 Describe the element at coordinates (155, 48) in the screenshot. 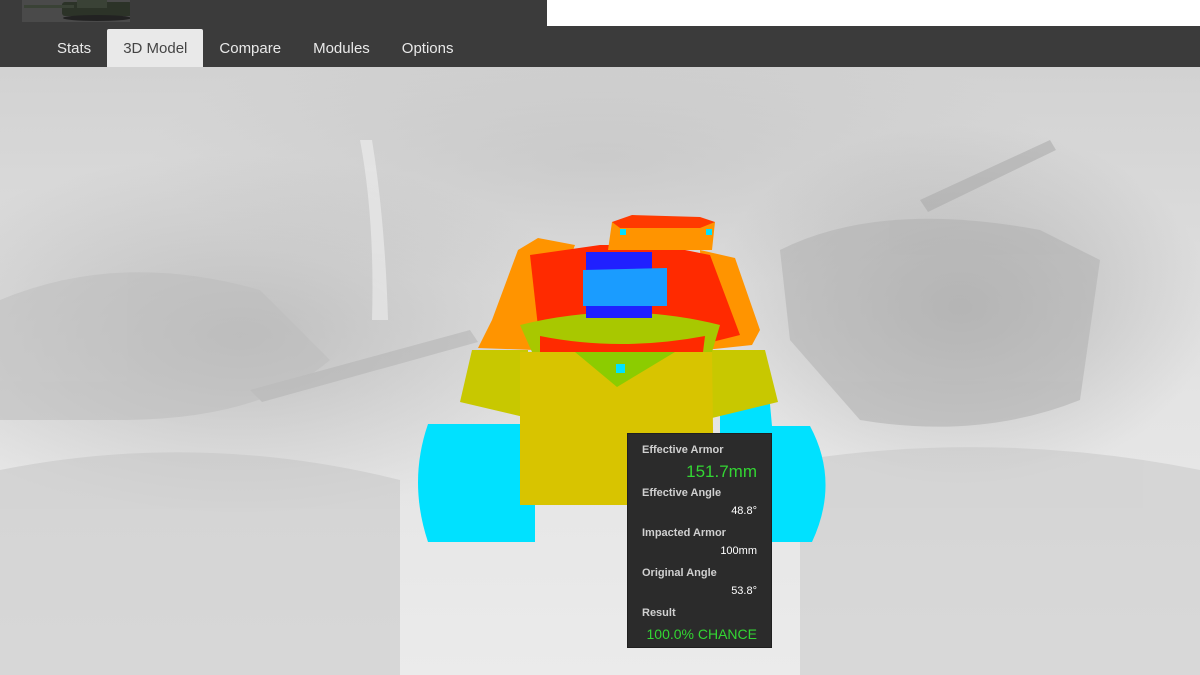

I see `tab-3d-model: 3D Model` at that location.